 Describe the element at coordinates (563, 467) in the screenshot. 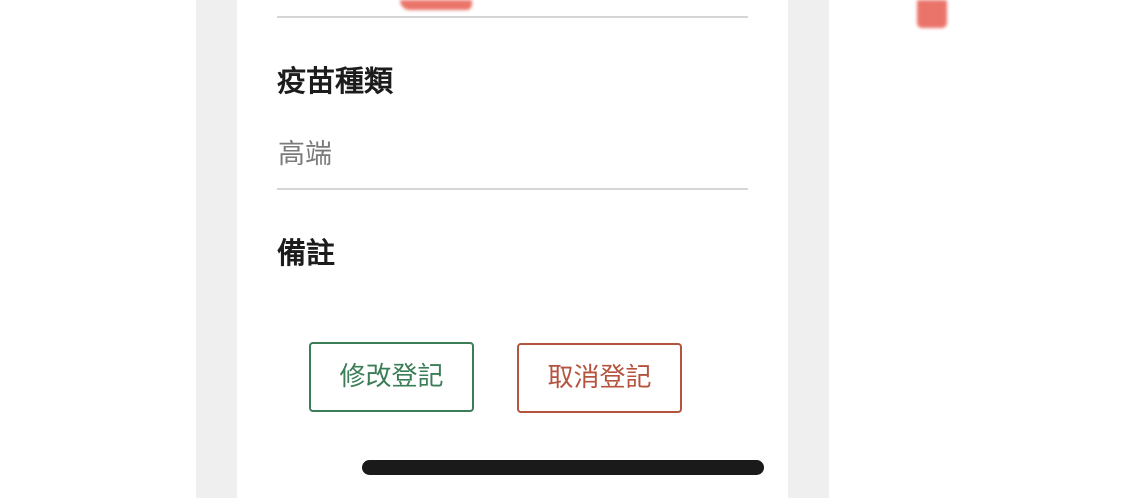

I see `home-indicator` at that location.